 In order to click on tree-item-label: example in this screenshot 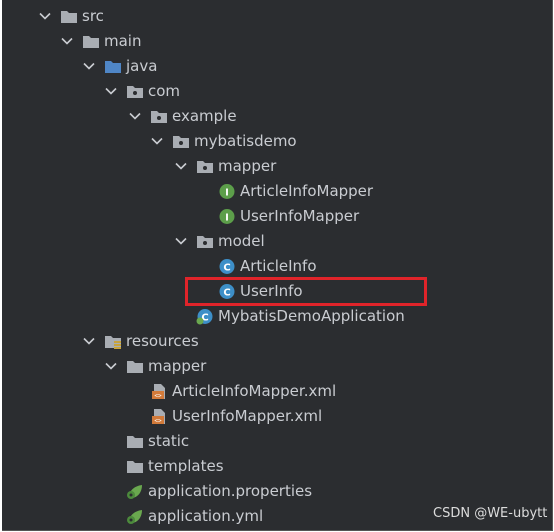, I will do `click(204, 116)`.